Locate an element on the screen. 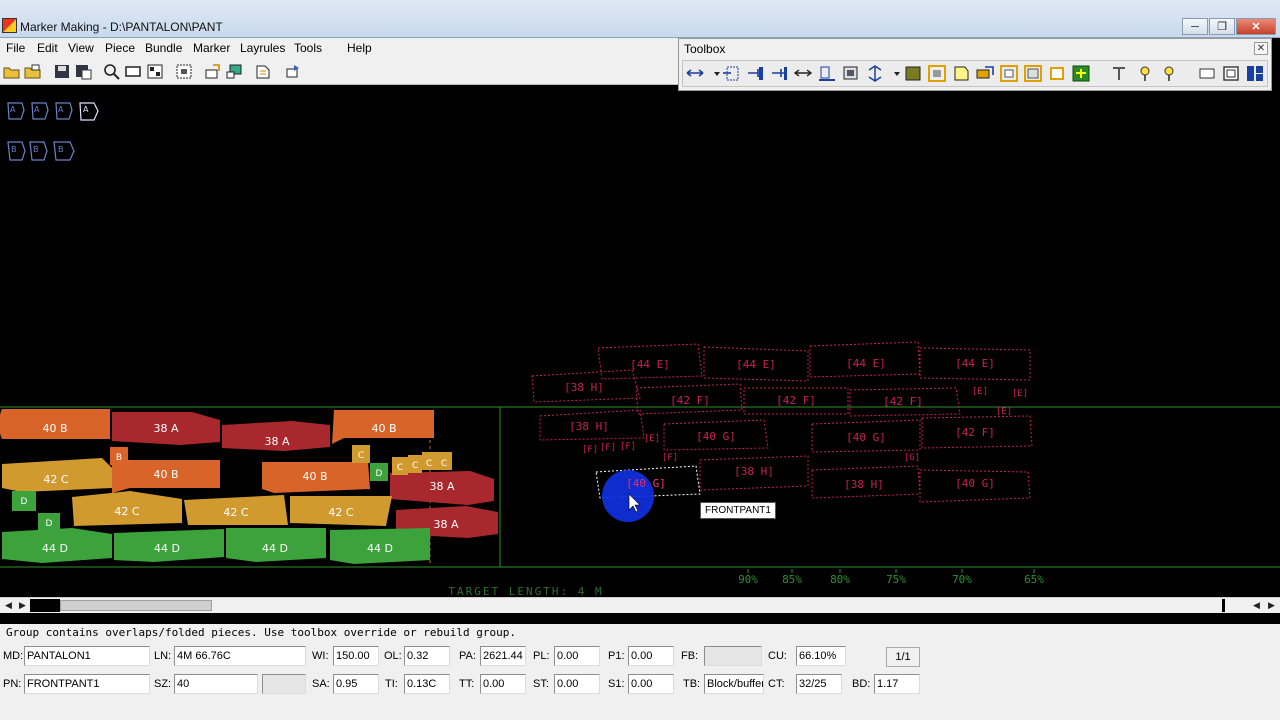 Image resolution: width=1280 pixels, height=720 pixels. scroll-right-icon: ▶ is located at coordinates (22, 606).